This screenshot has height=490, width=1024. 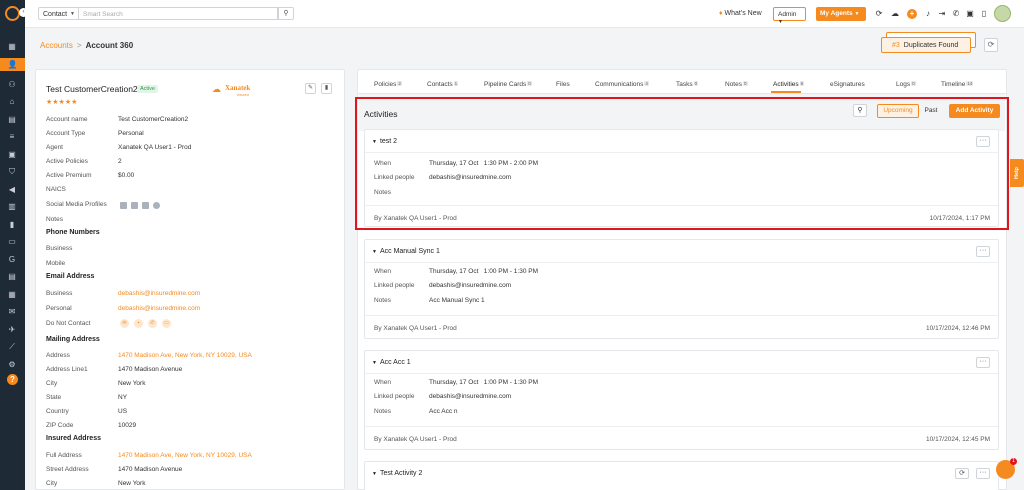 I want to click on nav-dashboard-icon: ▦, so click(x=12, y=46).